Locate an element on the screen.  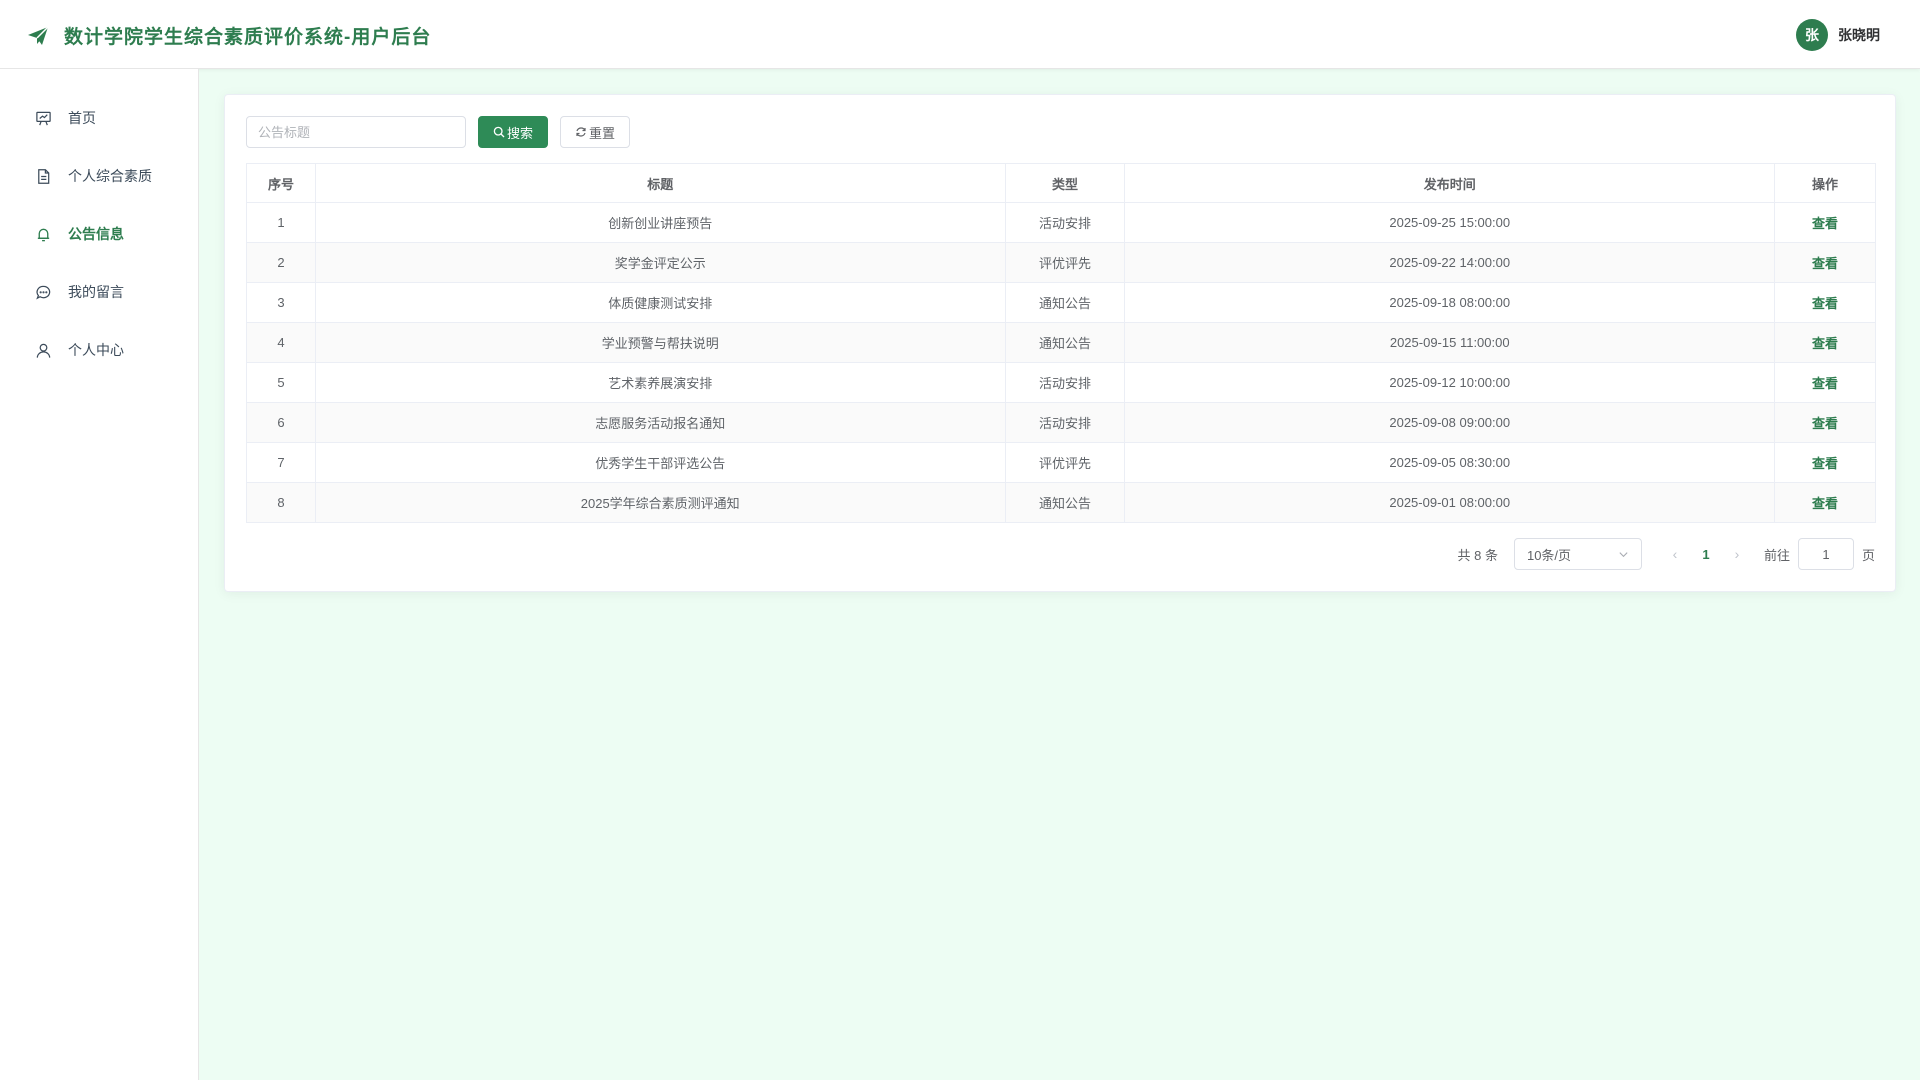
cell-index: 8 is located at coordinates (281, 502).